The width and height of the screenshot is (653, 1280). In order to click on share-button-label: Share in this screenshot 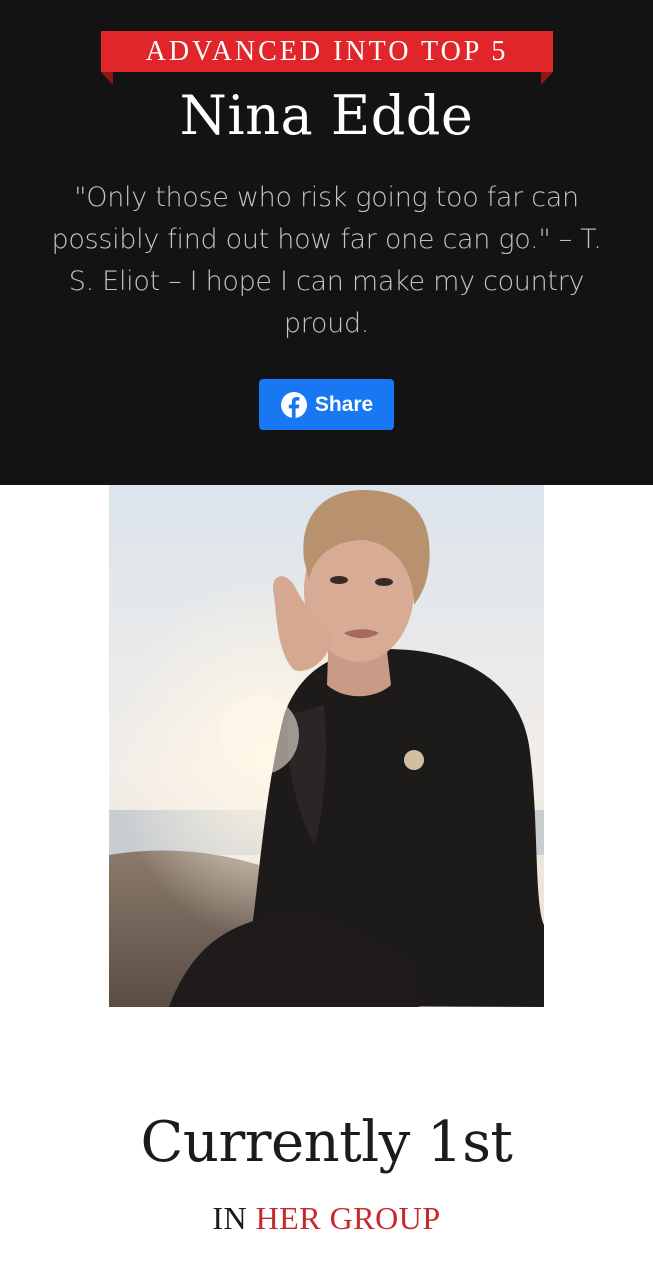, I will do `click(344, 404)`.